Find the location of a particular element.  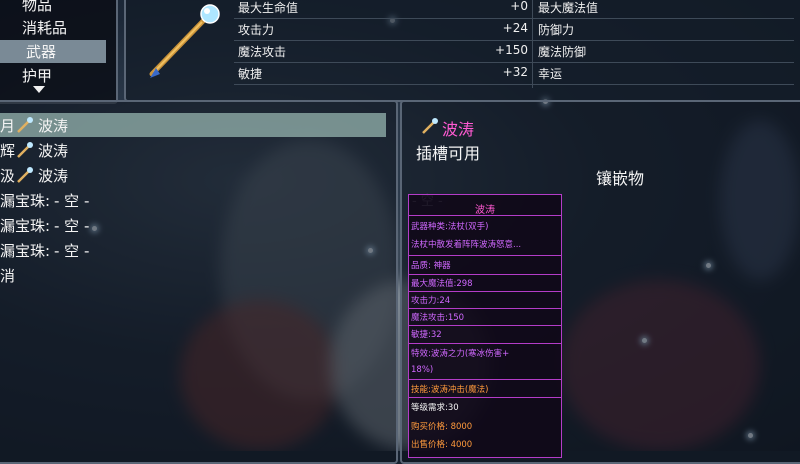

category-consumables: 消耗品 is located at coordinates (44, 27).